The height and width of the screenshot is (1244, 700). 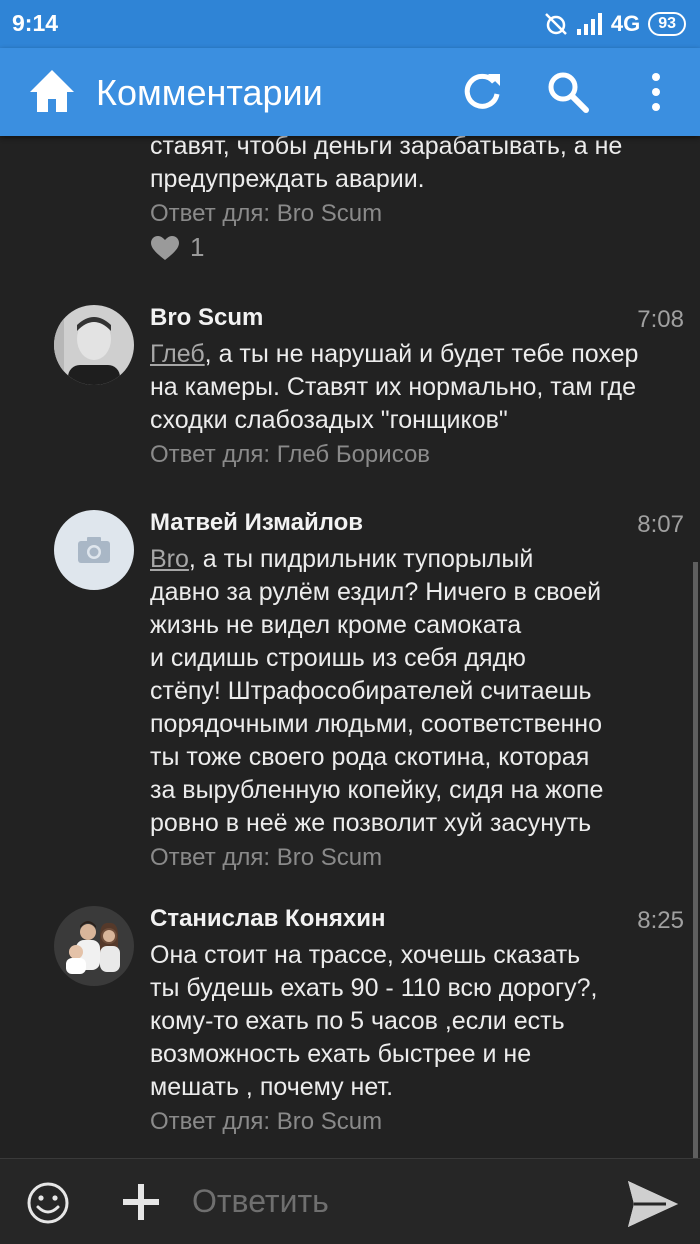 What do you see at coordinates (341, 1054) in the screenshot?
I see `comment-text-line: возможность ехать быстрее и не` at bounding box center [341, 1054].